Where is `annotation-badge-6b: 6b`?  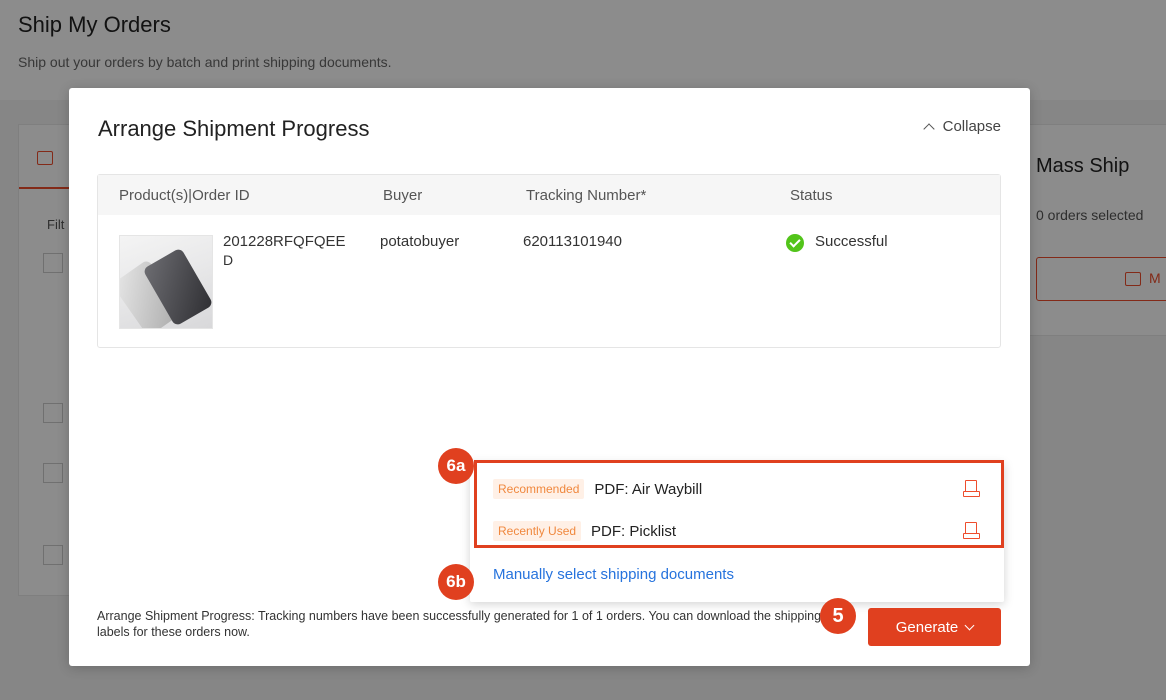 annotation-badge-6b: 6b is located at coordinates (456, 582).